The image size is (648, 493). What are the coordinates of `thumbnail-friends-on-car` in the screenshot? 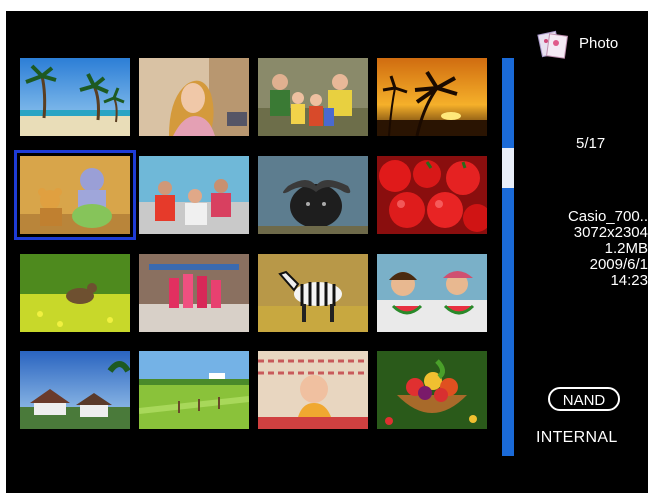 It's located at (194, 195).